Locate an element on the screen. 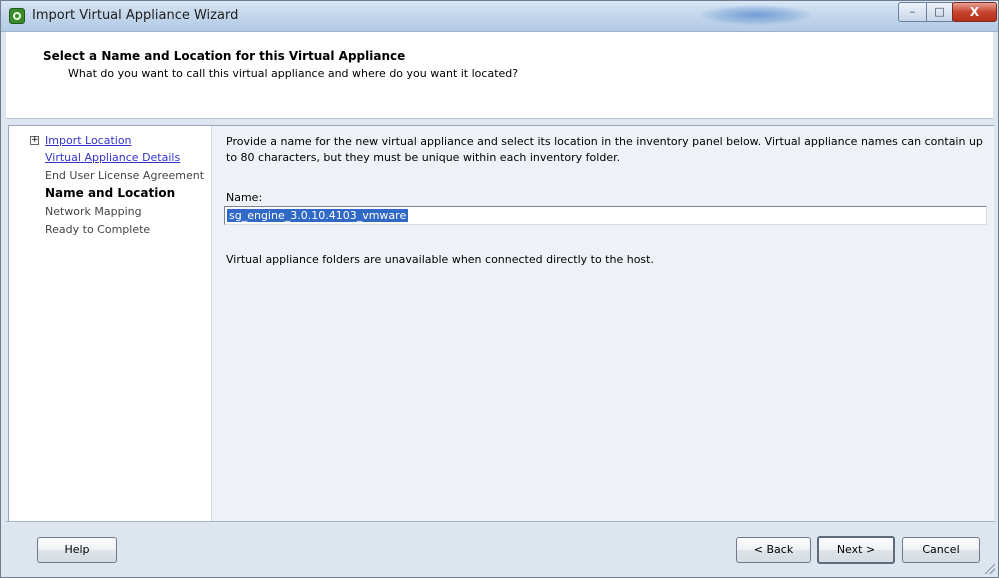  step-name-and-location: Name and Location is located at coordinates (110, 193).